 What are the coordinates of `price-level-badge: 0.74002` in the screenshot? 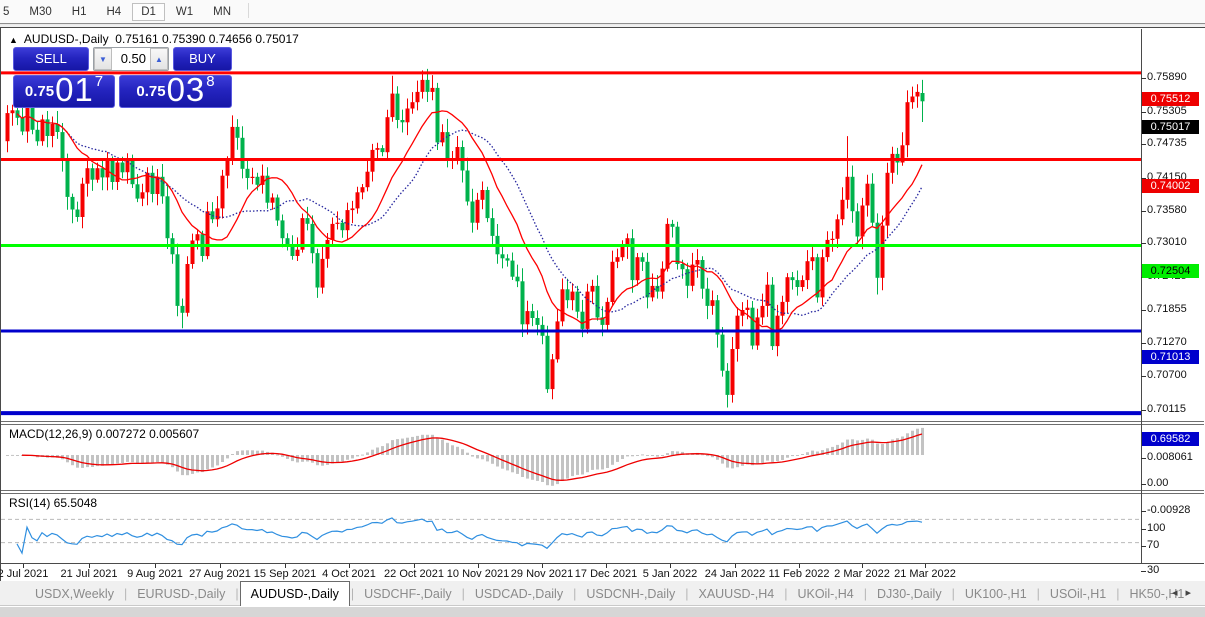 It's located at (1170, 186).